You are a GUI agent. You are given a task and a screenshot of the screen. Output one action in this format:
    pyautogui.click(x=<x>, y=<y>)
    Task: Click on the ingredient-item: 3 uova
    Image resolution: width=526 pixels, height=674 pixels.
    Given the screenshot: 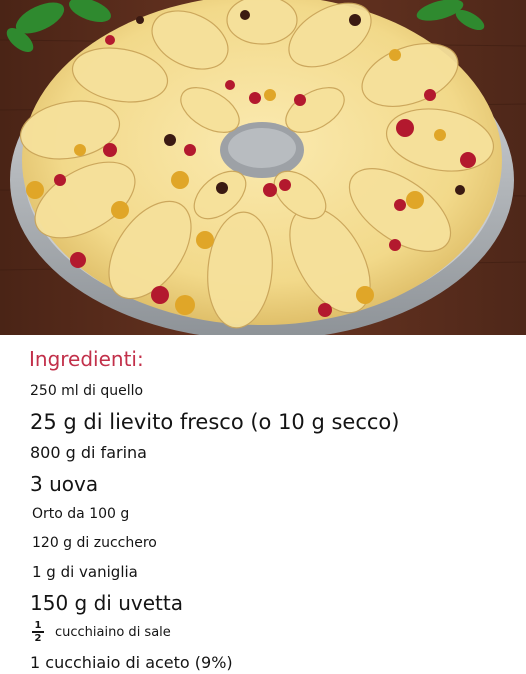 What is the action you would take?
    pyautogui.click(x=64, y=484)
    